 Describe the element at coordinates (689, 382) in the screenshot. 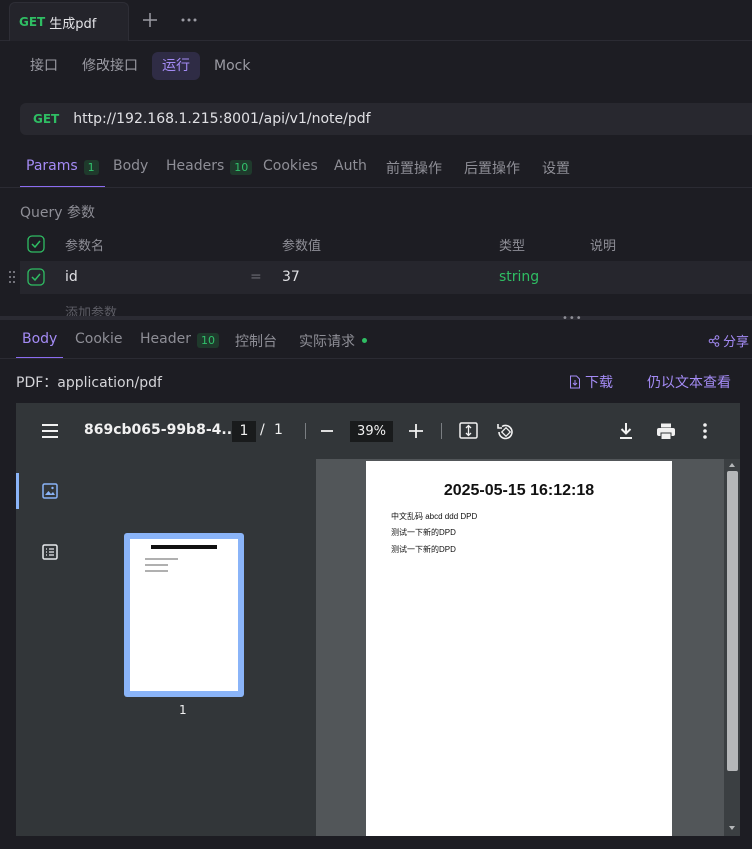

I see `view-as-text-button: 仍以文本查看` at that location.